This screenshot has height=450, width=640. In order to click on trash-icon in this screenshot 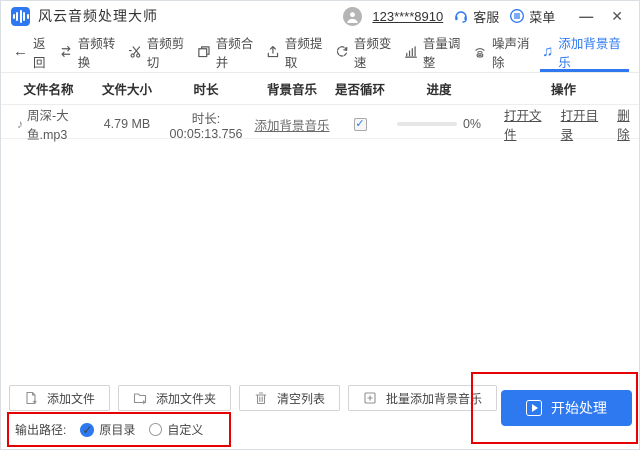, I will do `click(261, 398)`.